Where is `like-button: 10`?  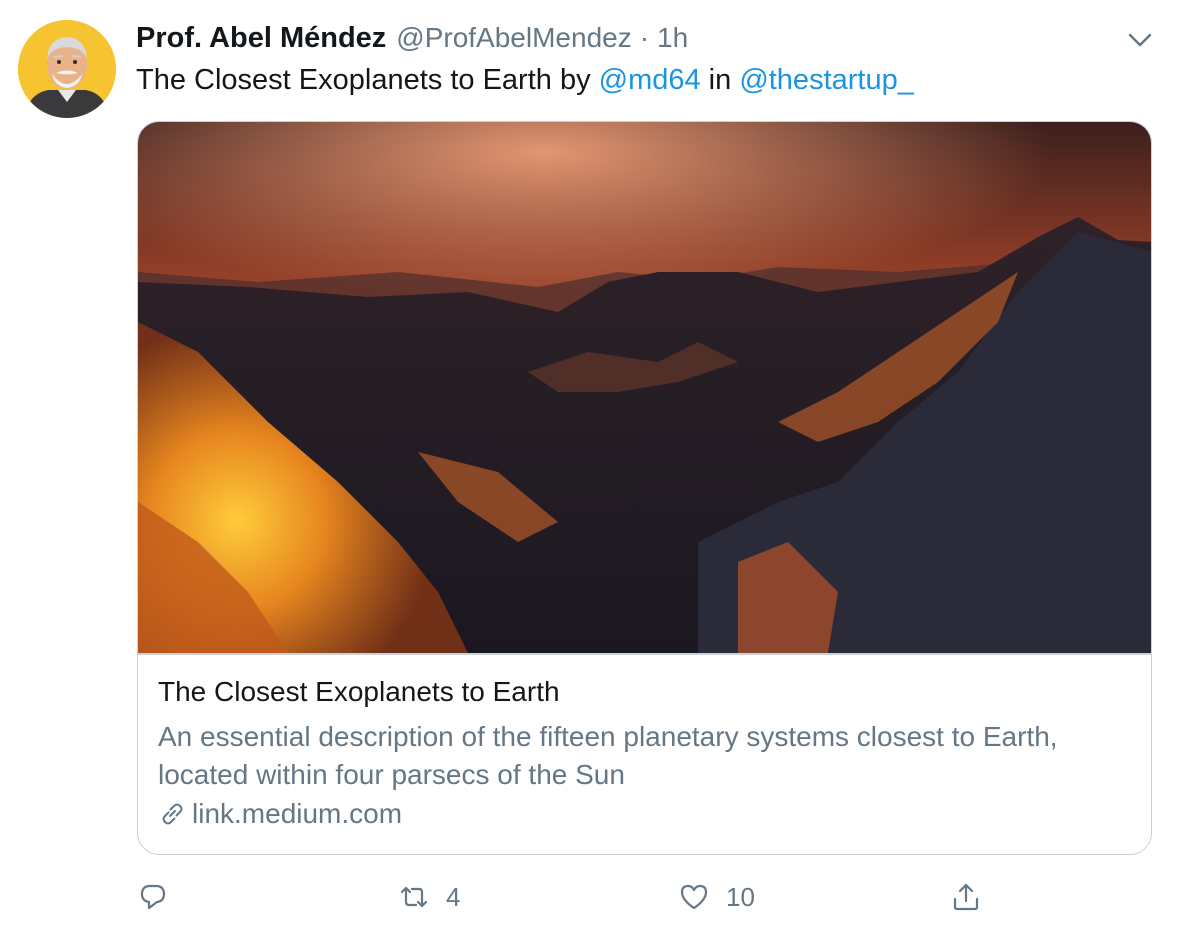 like-button: 10 is located at coordinates (716, 897).